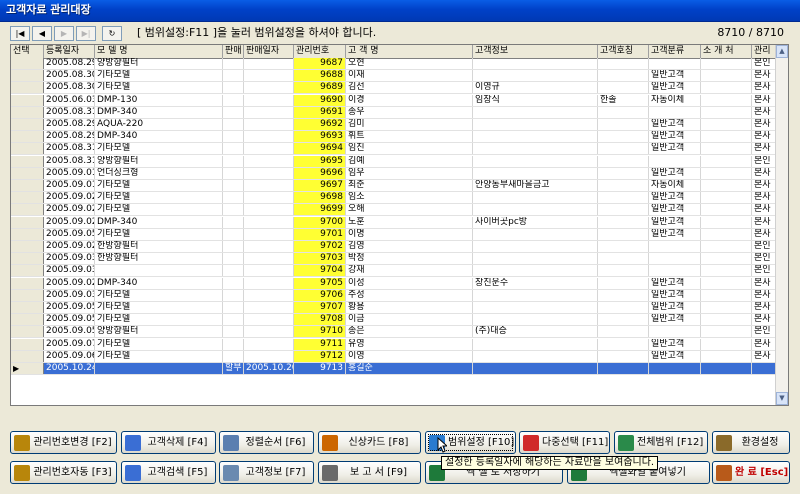 The image size is (800, 494). What do you see at coordinates (409, 198) in the screenshot?
I see `table-cell: 임소` at bounding box center [409, 198].